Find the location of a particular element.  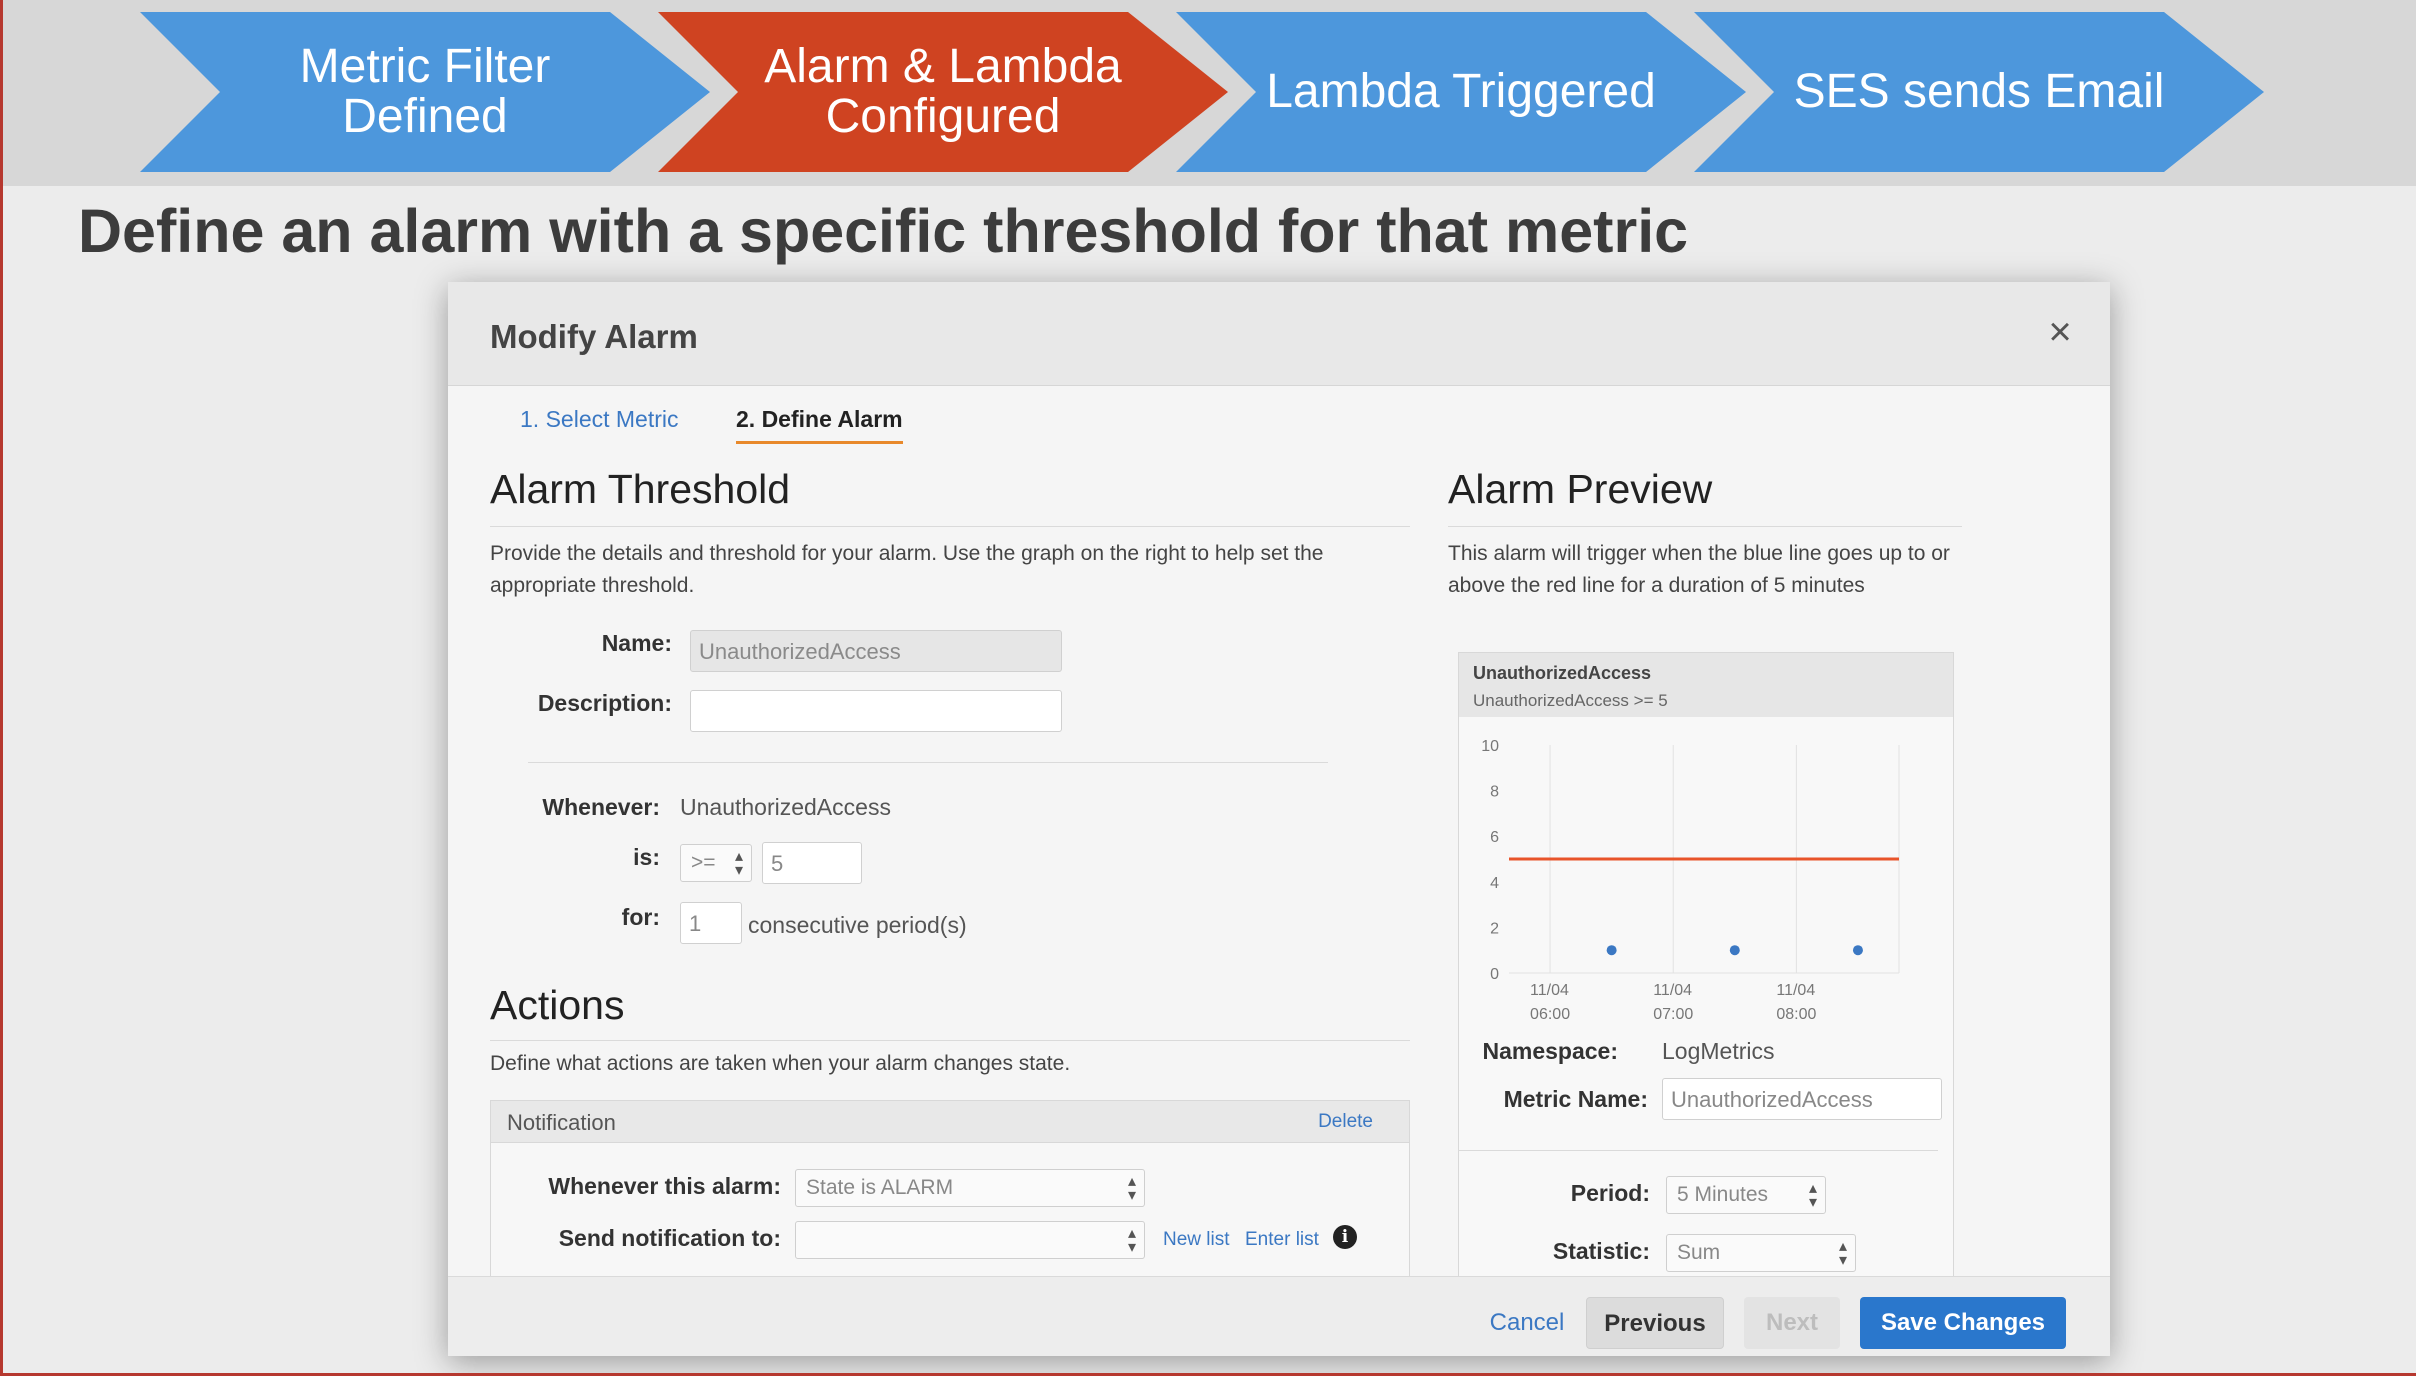

y-tick-label: 6 is located at coordinates (1494, 837).